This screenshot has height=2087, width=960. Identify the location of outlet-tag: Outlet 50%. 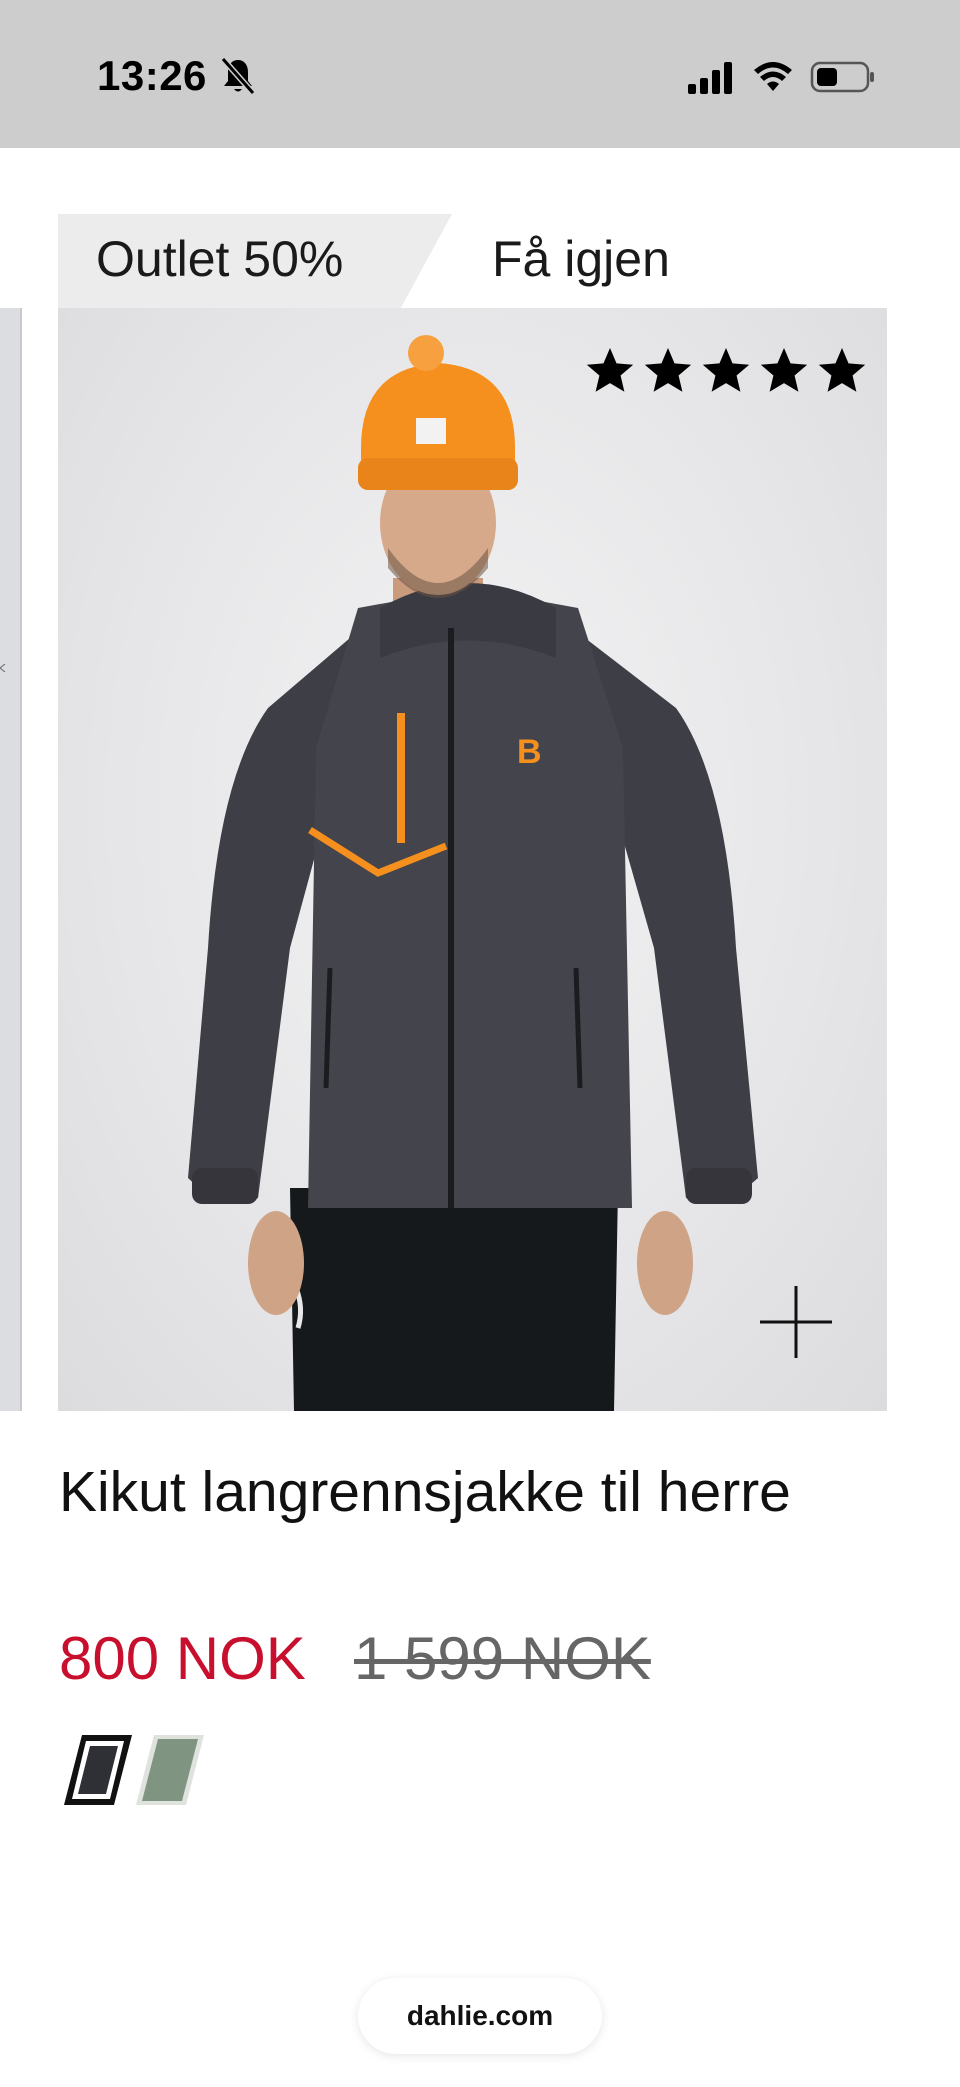
(255, 261).